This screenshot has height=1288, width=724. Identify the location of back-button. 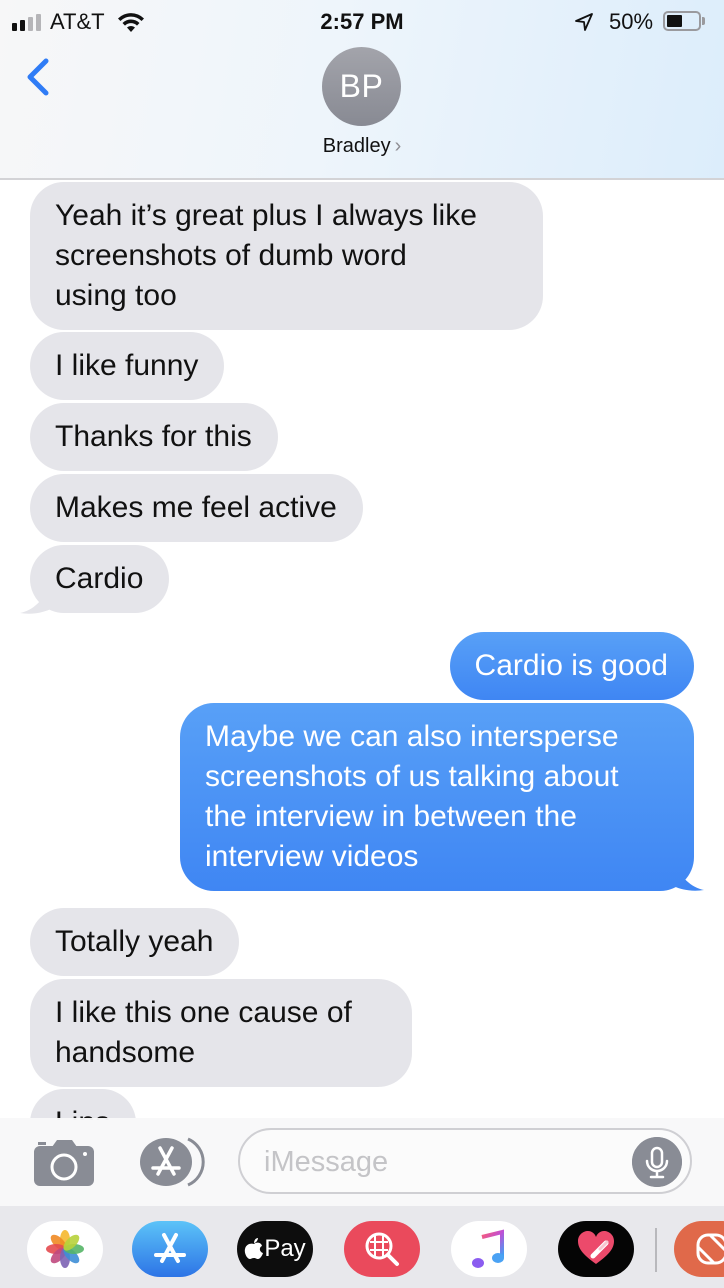
(37, 77).